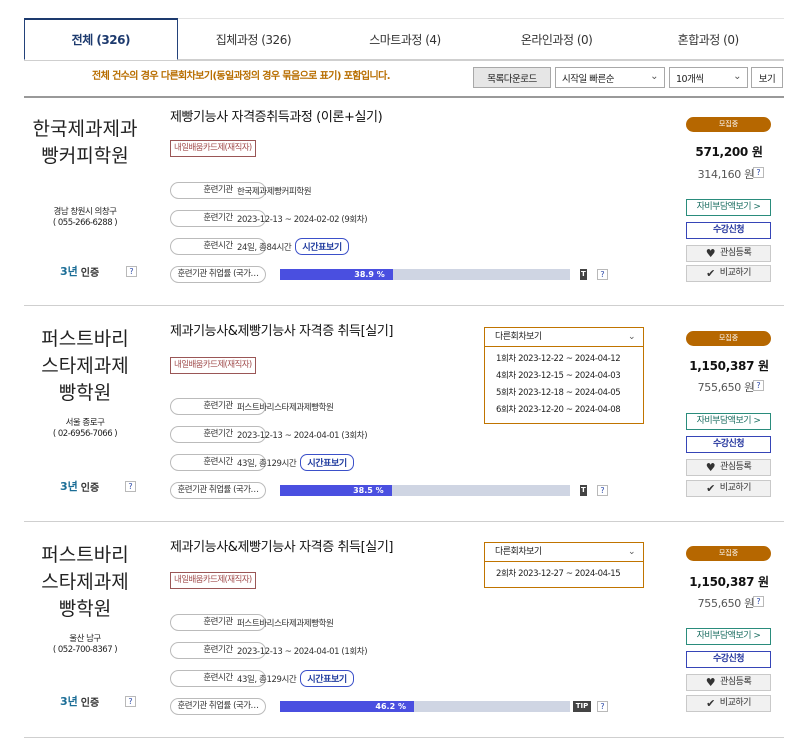  Describe the element at coordinates (564, 393) in the screenshot. I see `session-option: 5회차 2023-12-18 ~ 2024-04-05` at that location.